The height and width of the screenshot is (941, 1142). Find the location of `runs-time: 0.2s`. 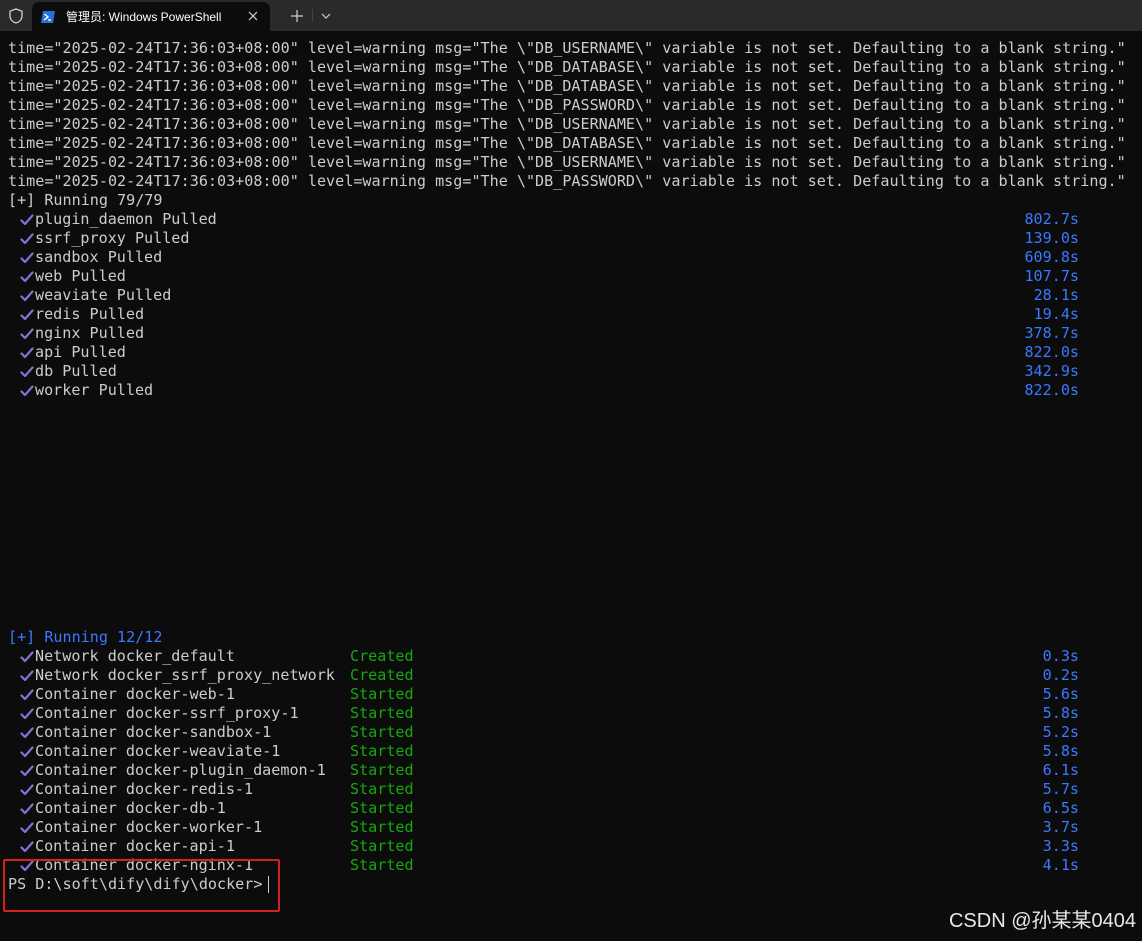

runs-time: 0.2s is located at coordinates (1060, 675).